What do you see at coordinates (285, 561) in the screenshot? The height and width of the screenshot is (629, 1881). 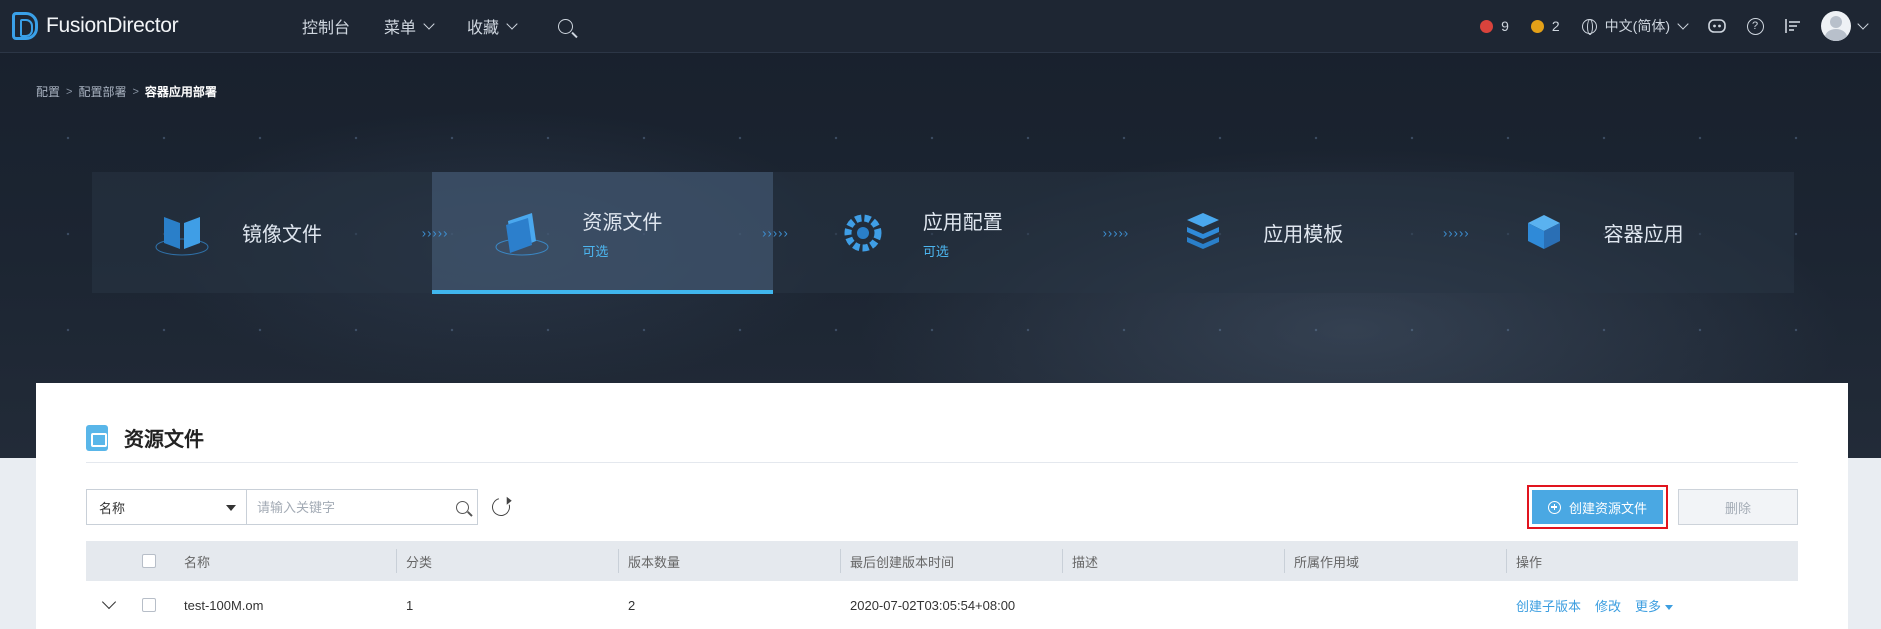 I see `column-header-name: 名称` at bounding box center [285, 561].